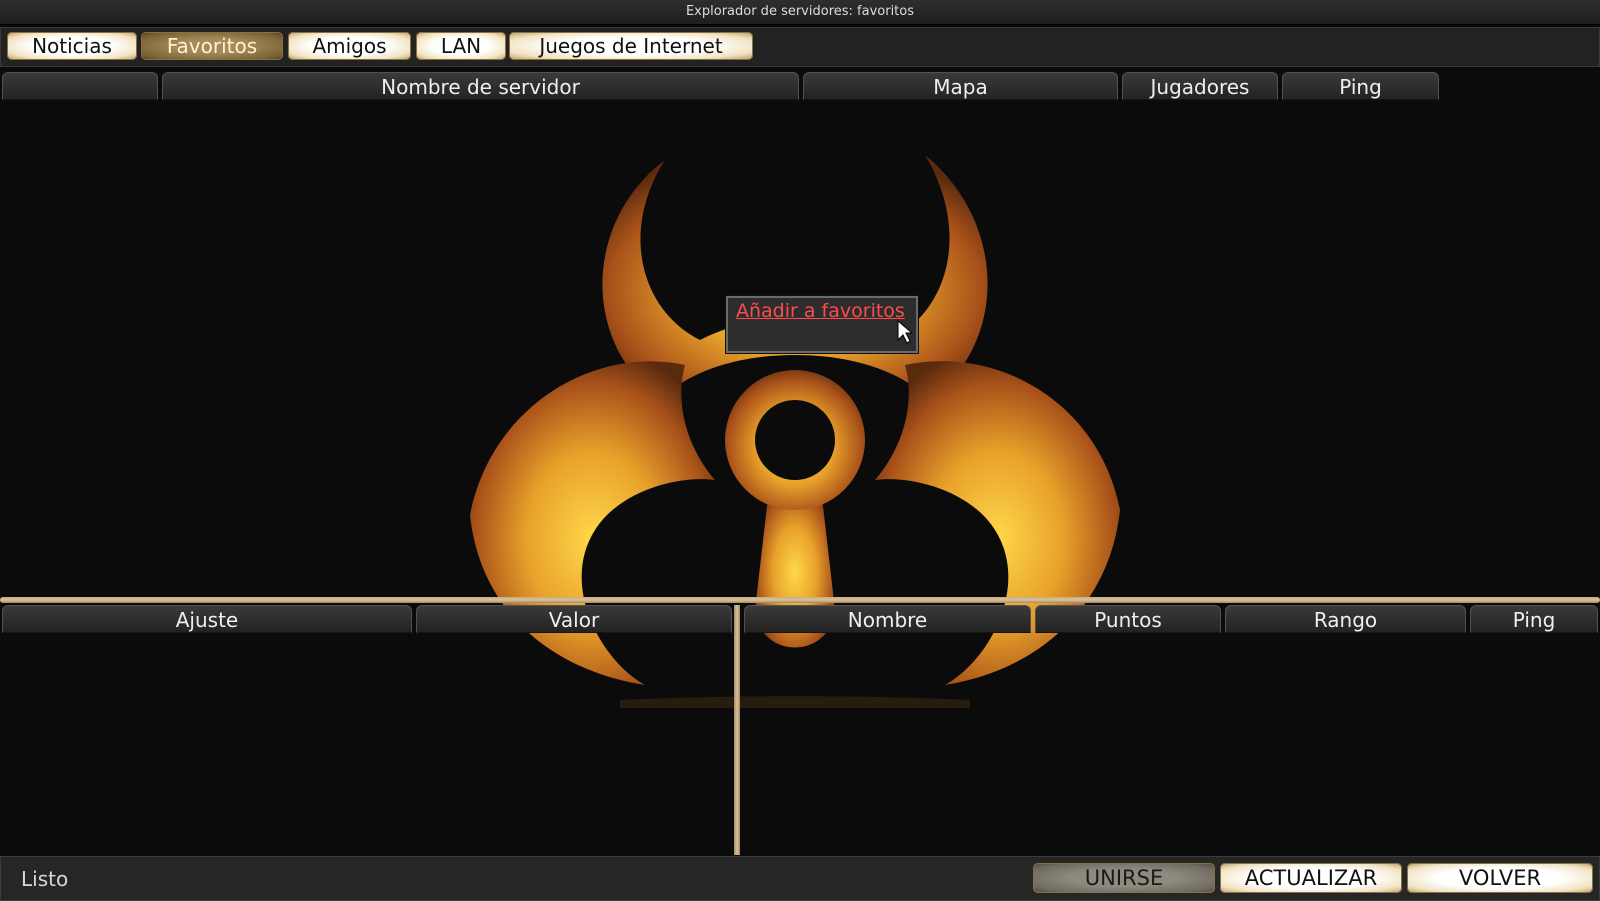 This screenshot has width=1600, height=901. I want to click on back-button: VOLVER, so click(1500, 878).